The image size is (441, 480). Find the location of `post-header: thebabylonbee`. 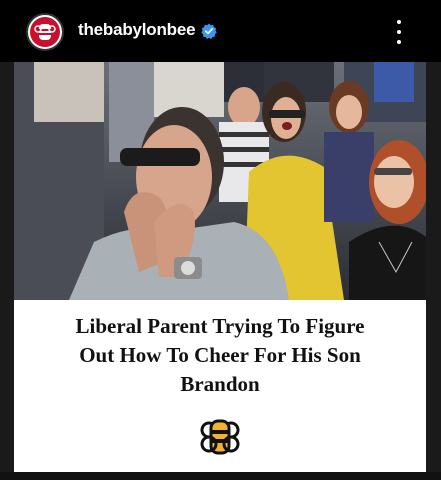

post-header: thebabylonbee is located at coordinates (220, 31).